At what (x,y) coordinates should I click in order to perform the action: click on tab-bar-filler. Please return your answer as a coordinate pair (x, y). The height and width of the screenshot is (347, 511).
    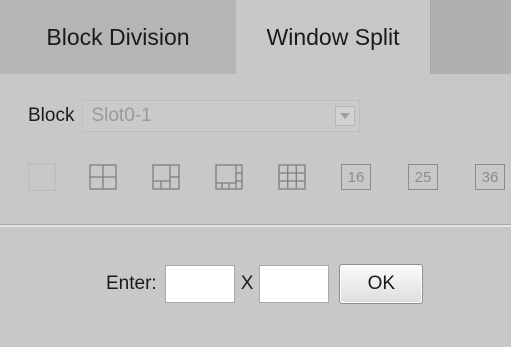
    Looking at the image, I should click on (470, 37).